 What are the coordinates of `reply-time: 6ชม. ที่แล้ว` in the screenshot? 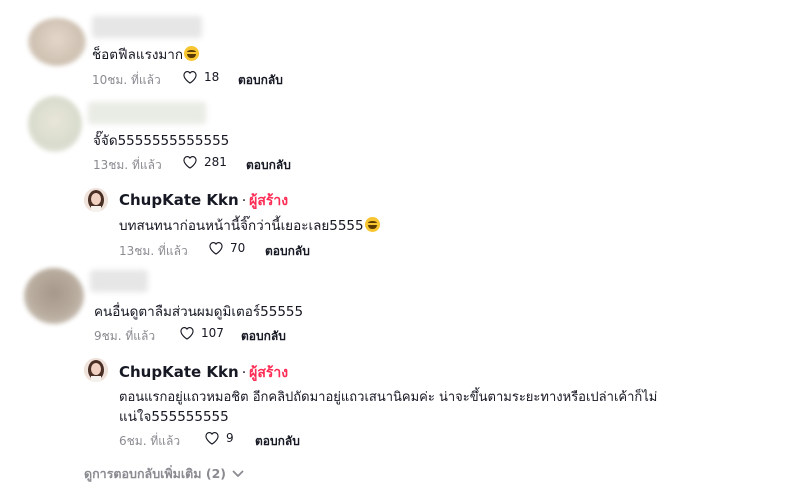 It's located at (150, 441).